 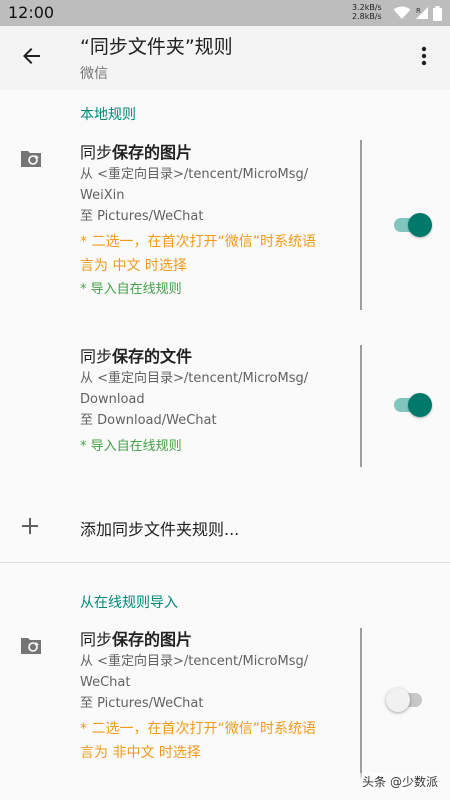 I want to click on add-icon, so click(x=30, y=526).